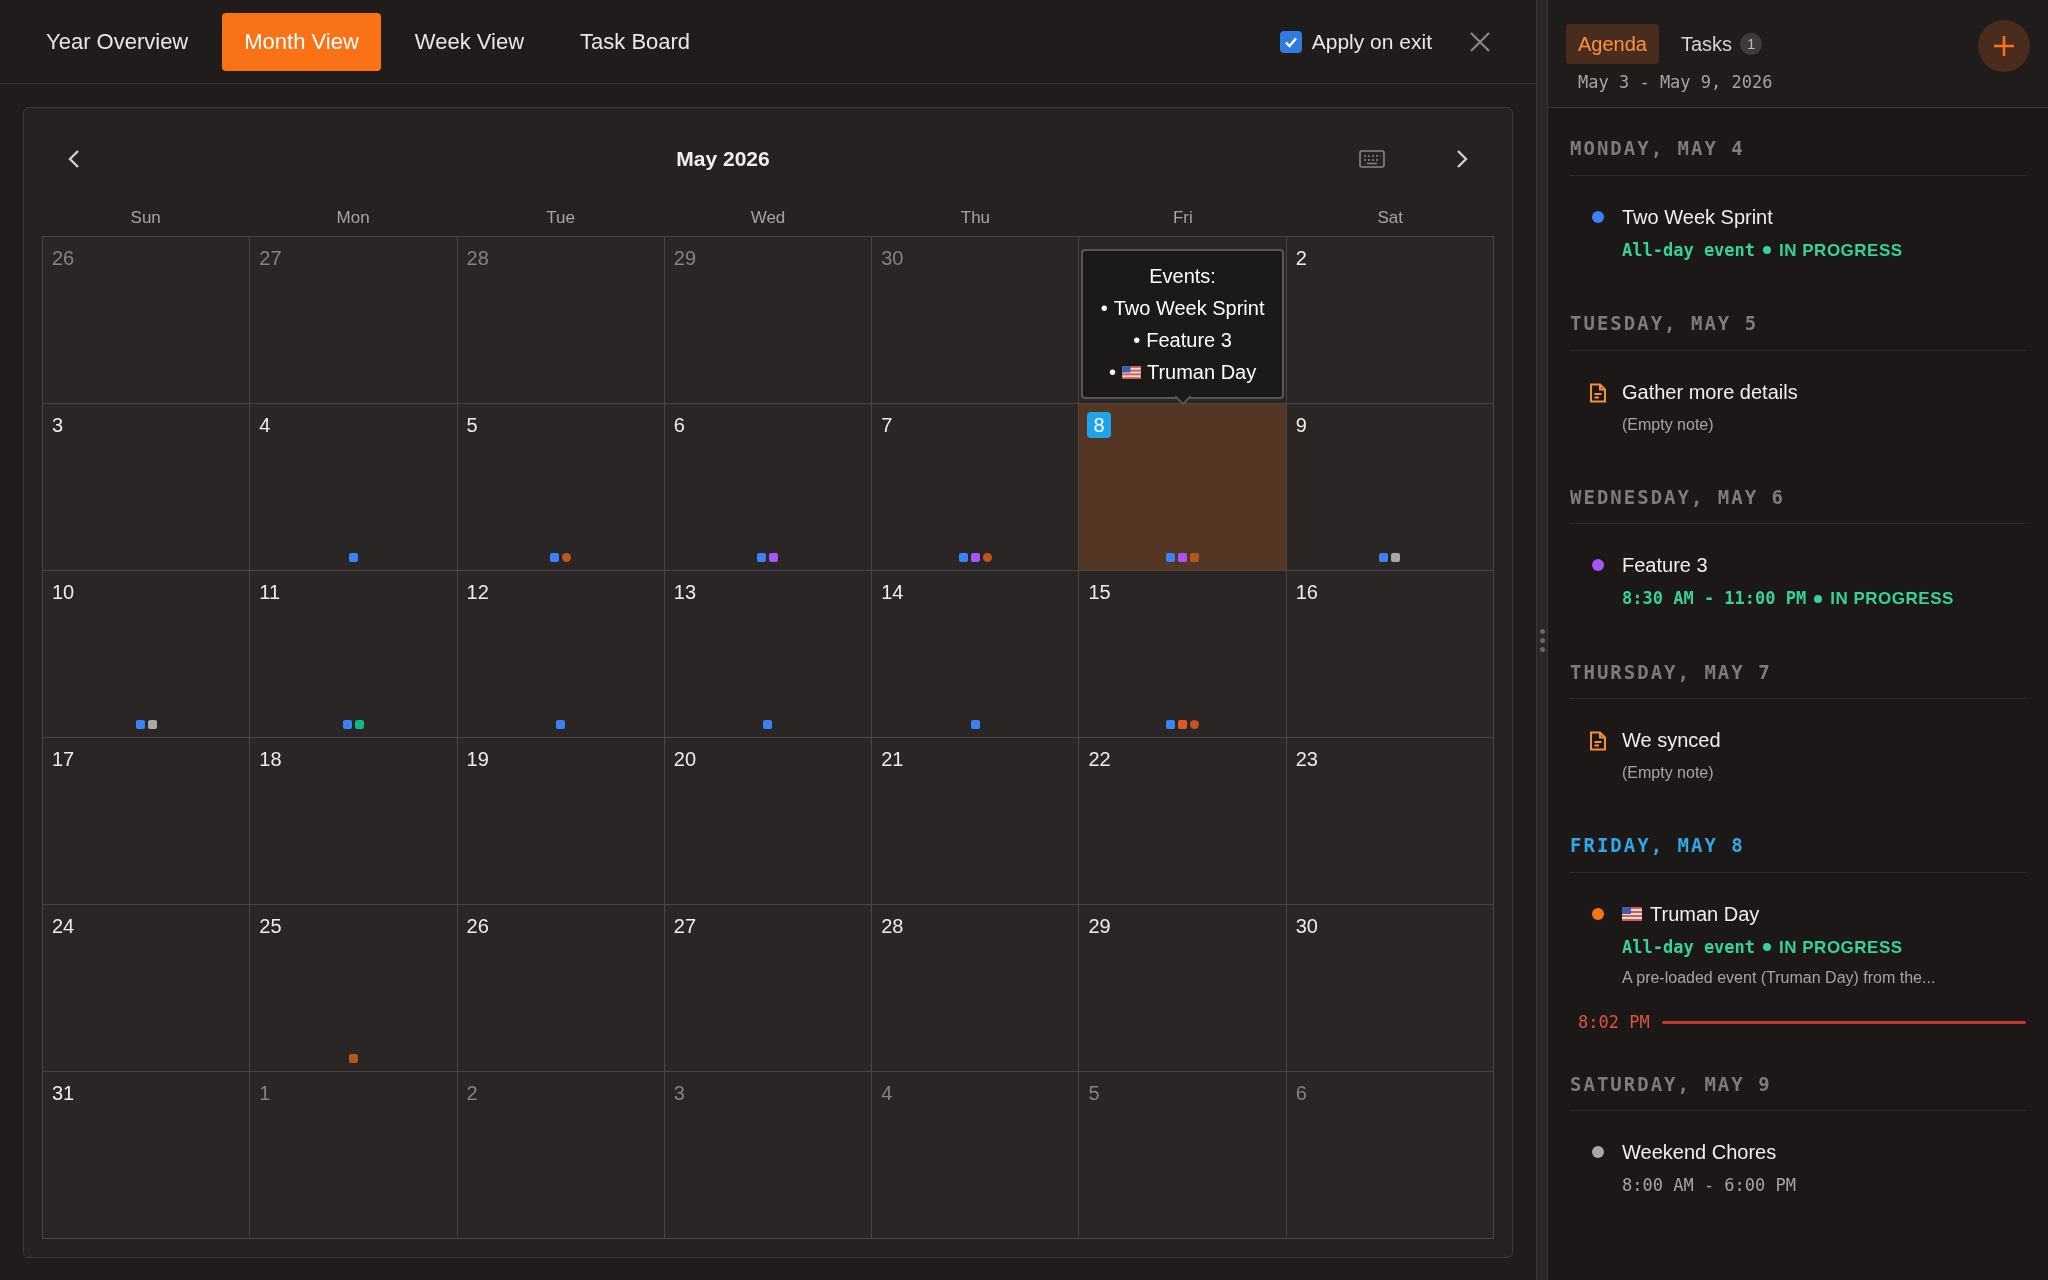 The width and height of the screenshot is (2048, 1280). I want to click on day-cell: 19, so click(561, 821).